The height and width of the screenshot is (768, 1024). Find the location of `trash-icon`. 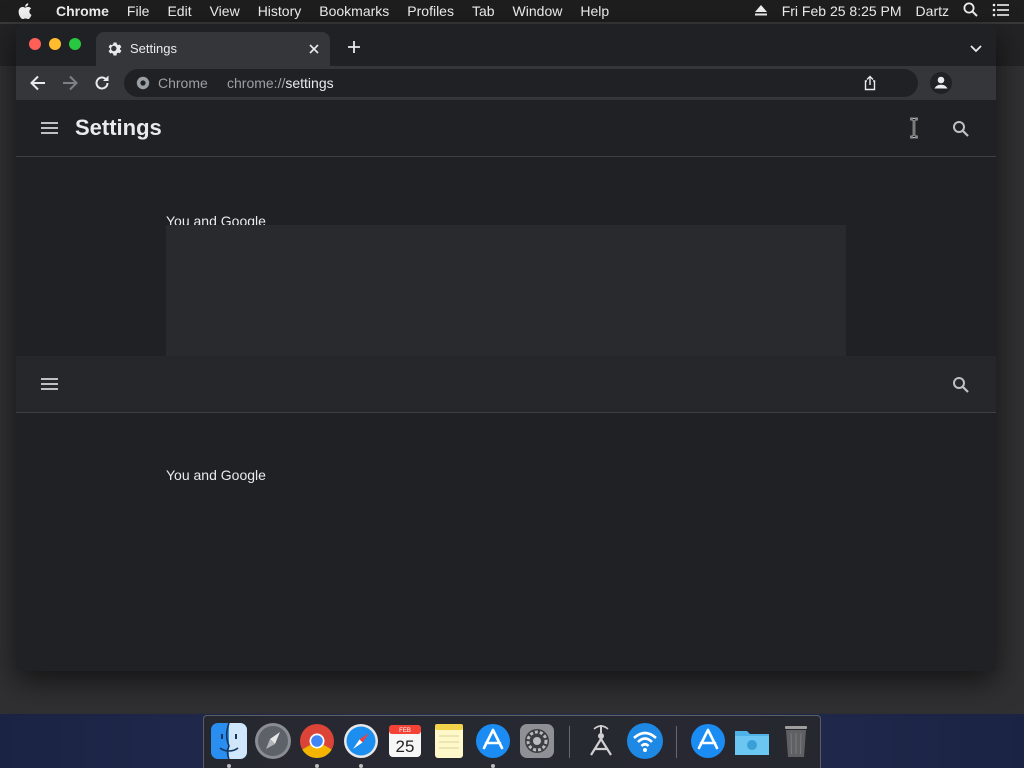

trash-icon is located at coordinates (796, 741).